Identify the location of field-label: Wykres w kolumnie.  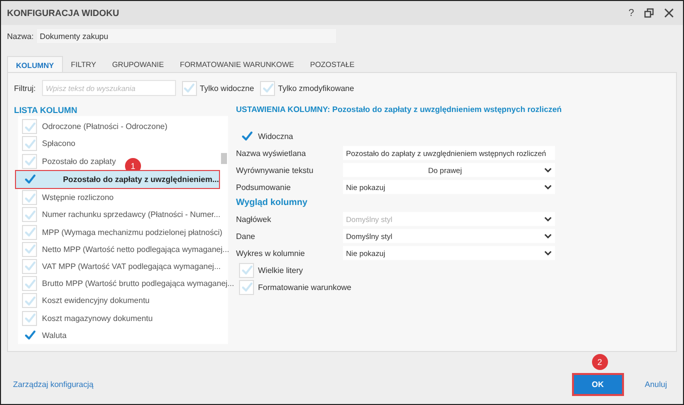
(271, 253).